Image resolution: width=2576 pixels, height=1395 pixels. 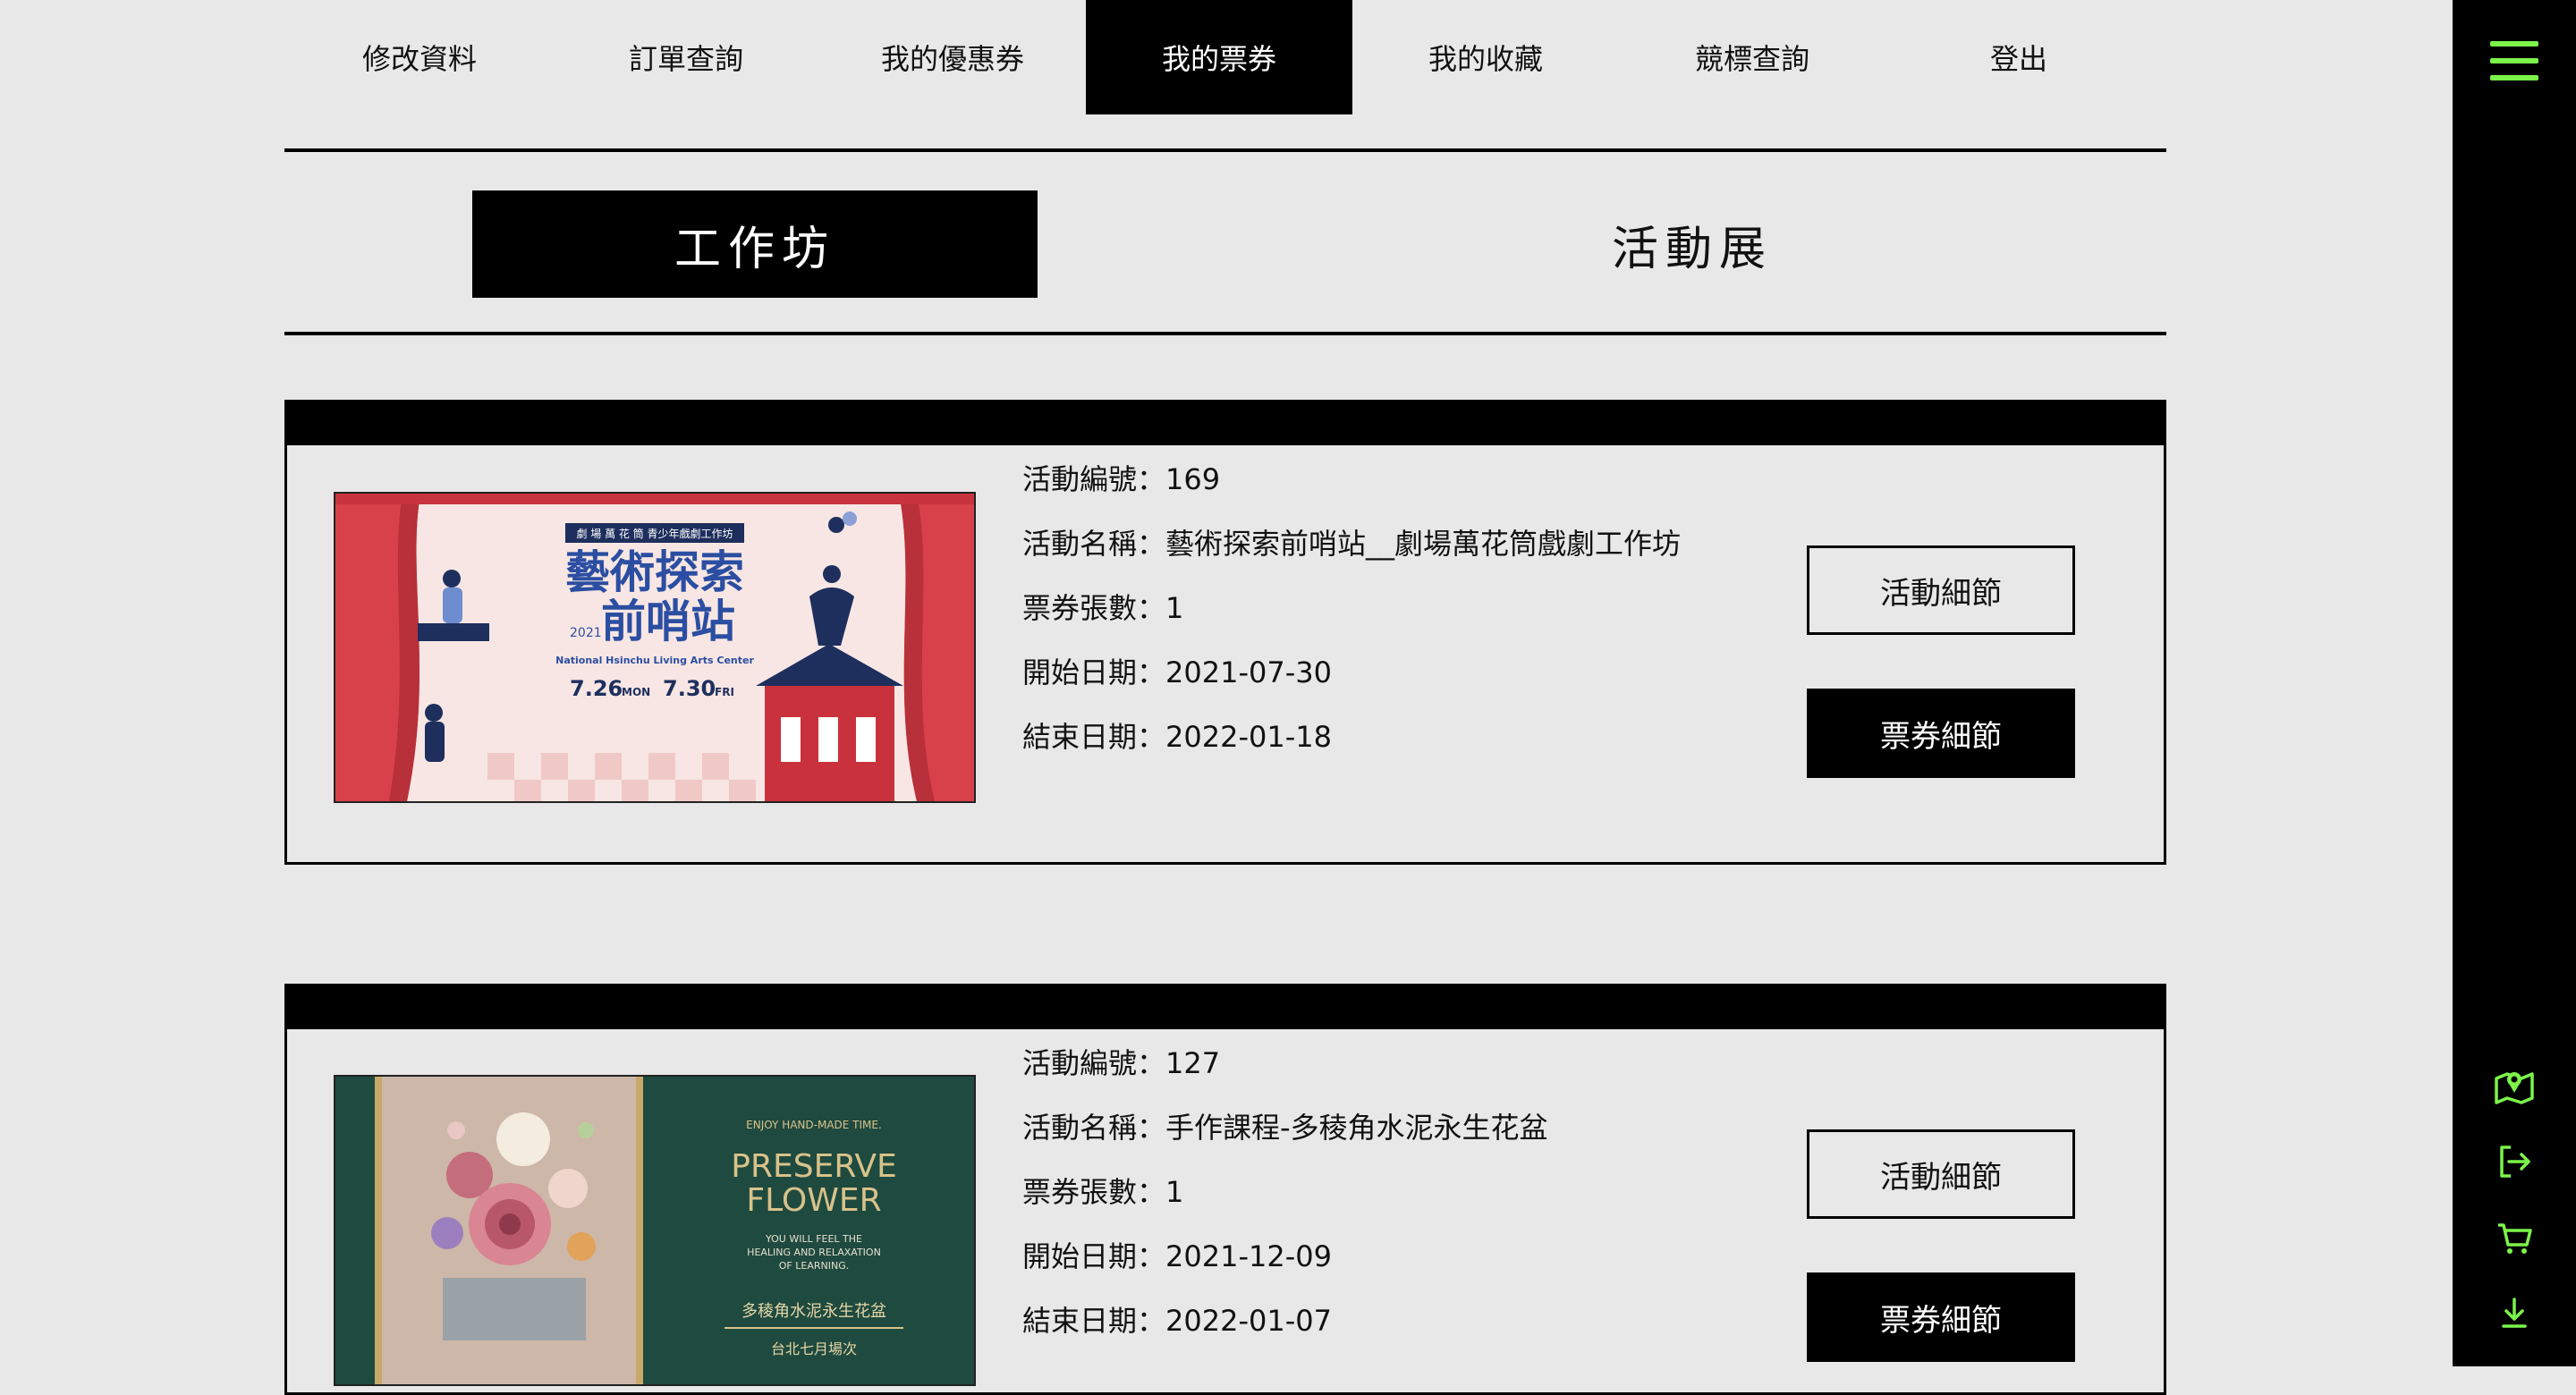 I want to click on nav-order-query: 訂單查詢, so click(x=686, y=57).